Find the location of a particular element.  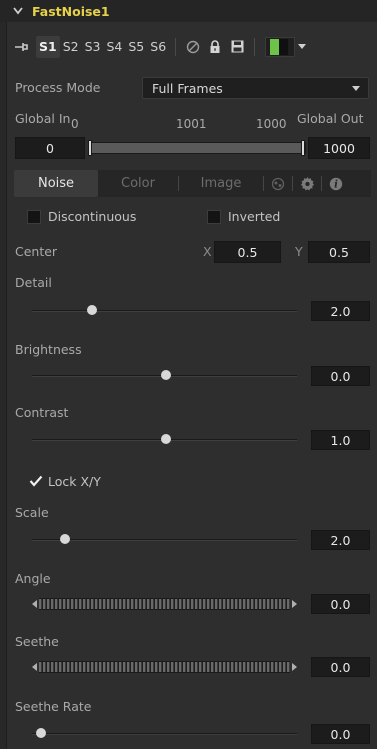

range-mid-label: 1001 is located at coordinates (191, 124).